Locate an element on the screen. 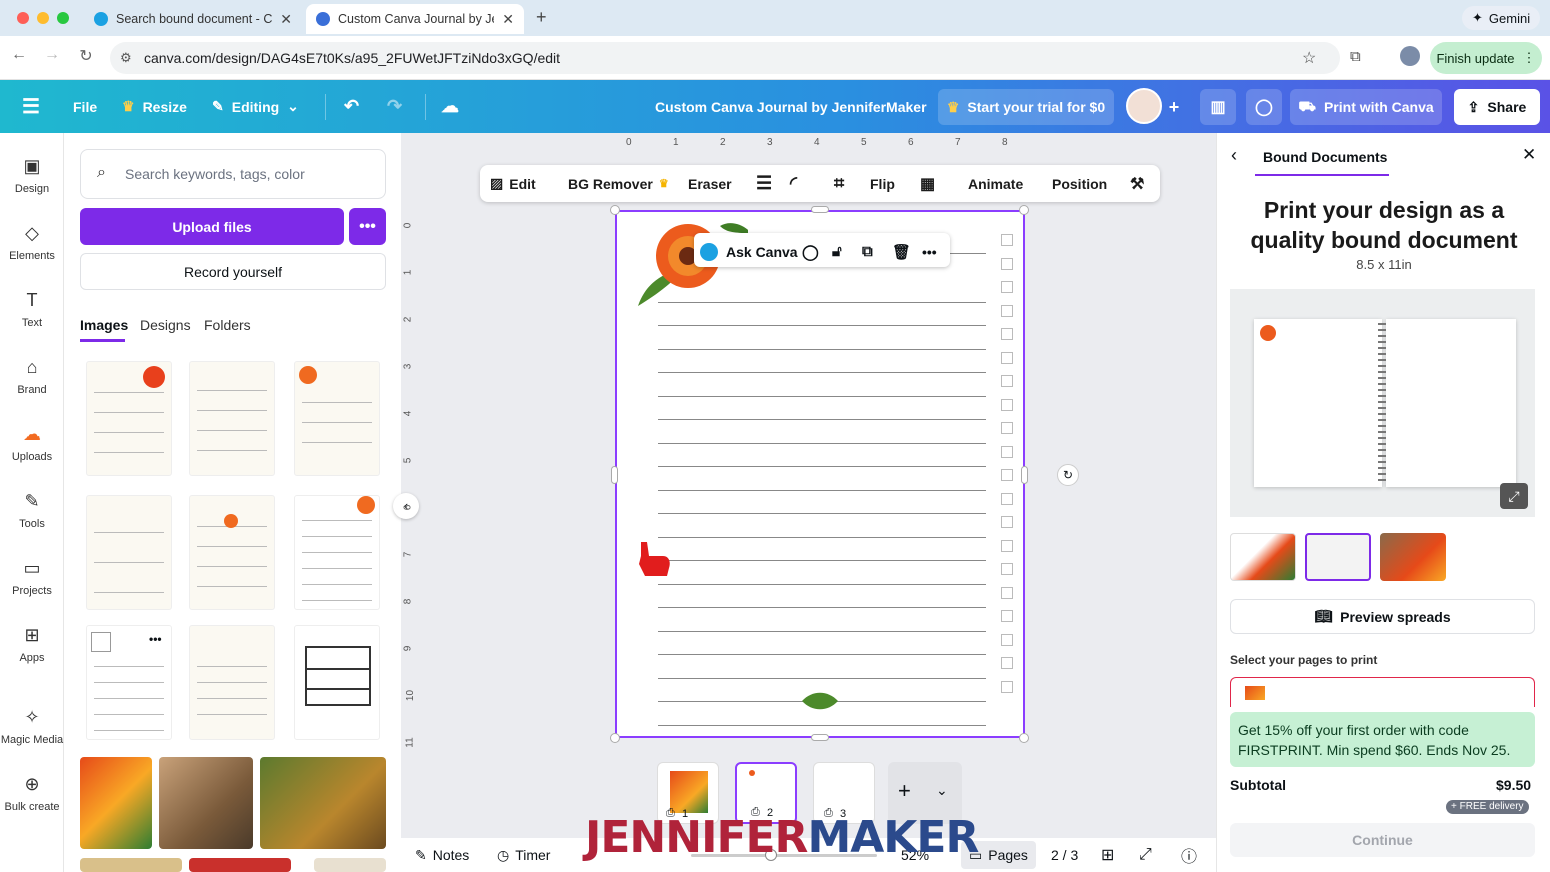 This screenshot has height=872, width=1550. design-title: Custom Canva Journal by JenniferMaker is located at coordinates (791, 106).